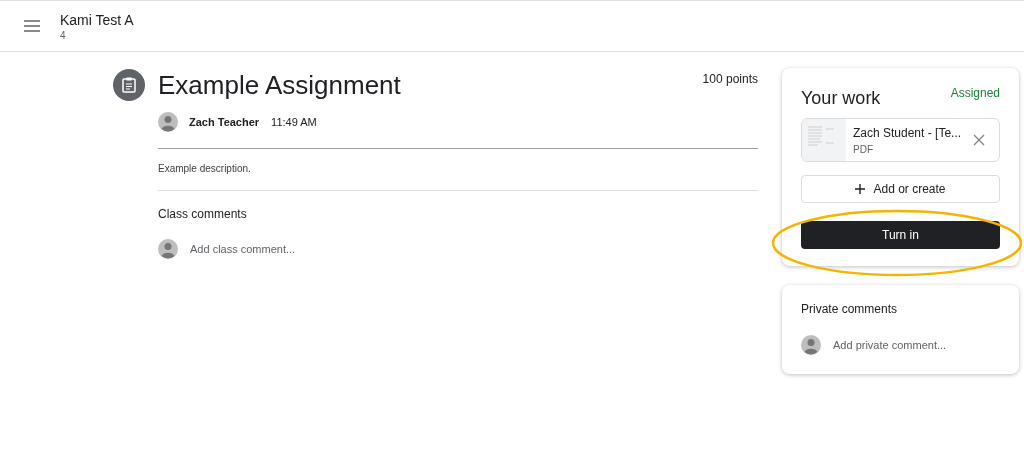  I want to click on class-section: 4, so click(97, 36).